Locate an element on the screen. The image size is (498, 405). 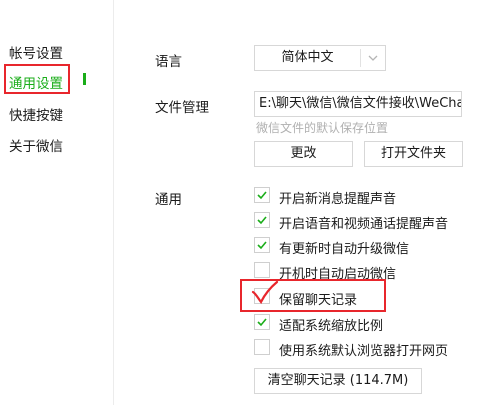
active-indicator is located at coordinates (84, 79).